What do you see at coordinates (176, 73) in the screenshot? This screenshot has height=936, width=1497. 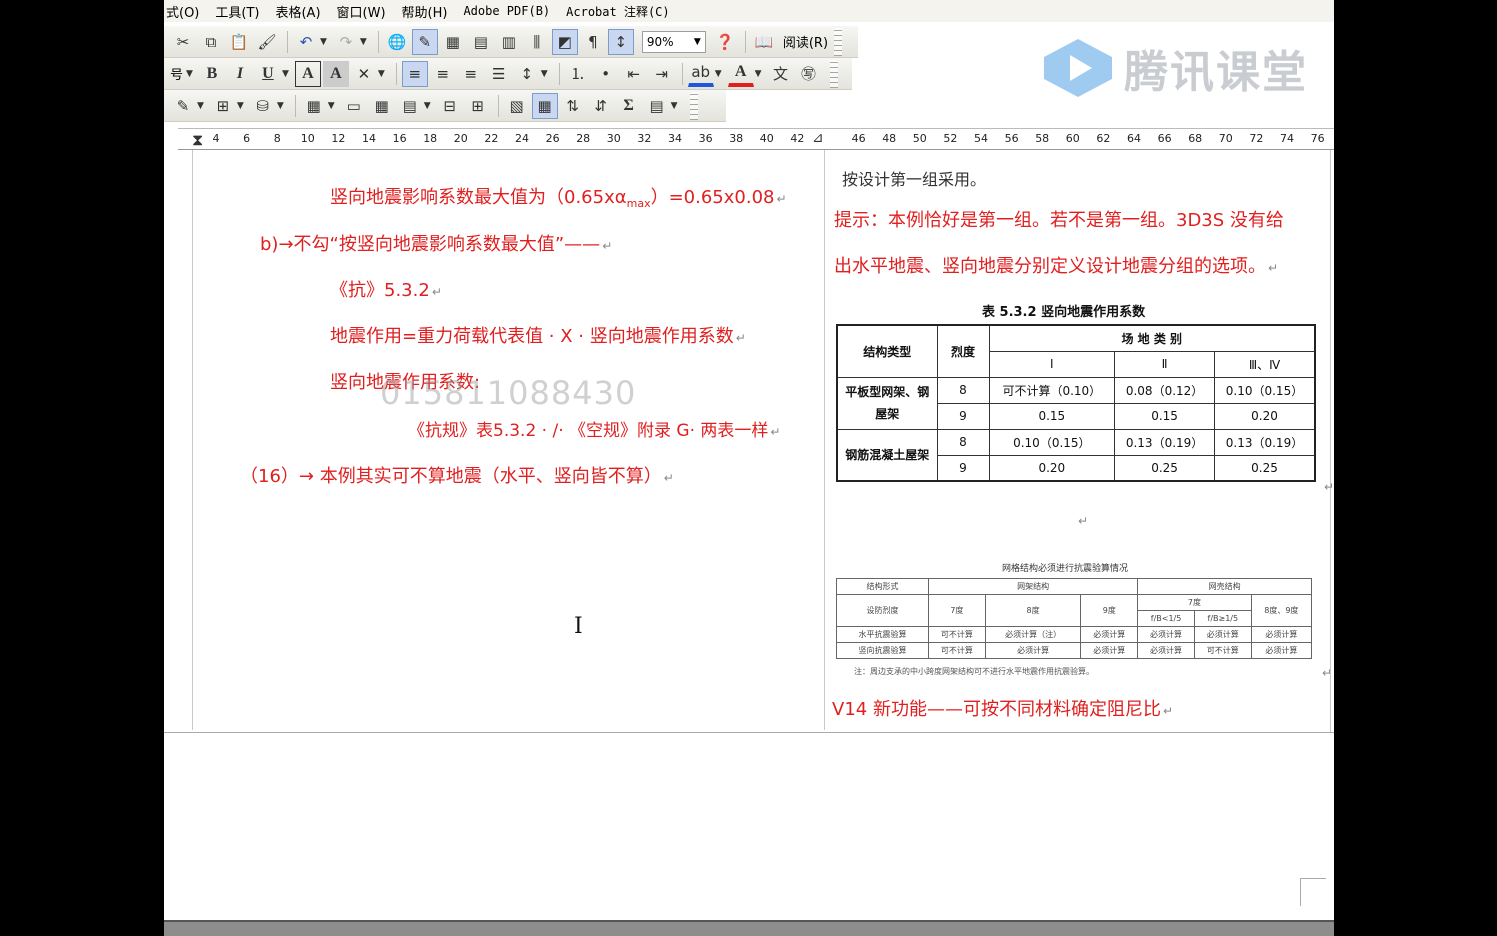 I see `font-size-field: 号` at bounding box center [176, 73].